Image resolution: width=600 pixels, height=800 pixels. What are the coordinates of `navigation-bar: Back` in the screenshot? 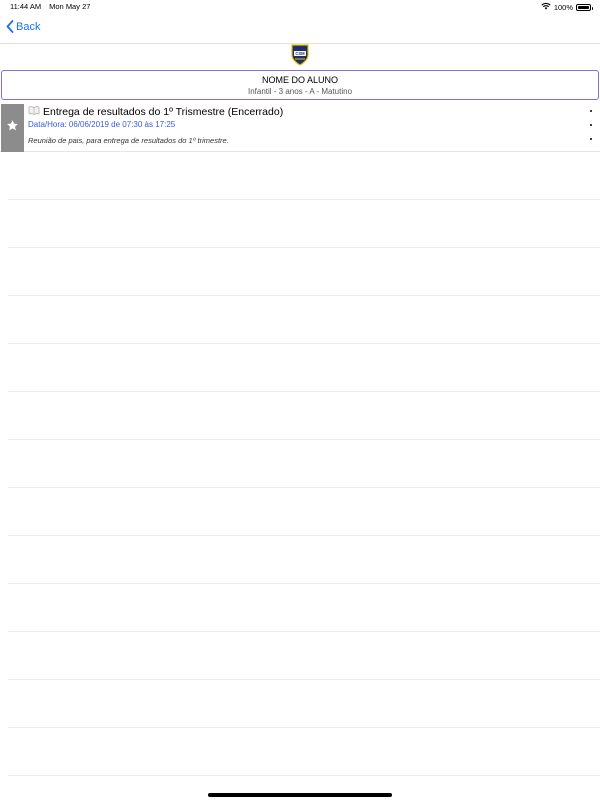 It's located at (300, 29).